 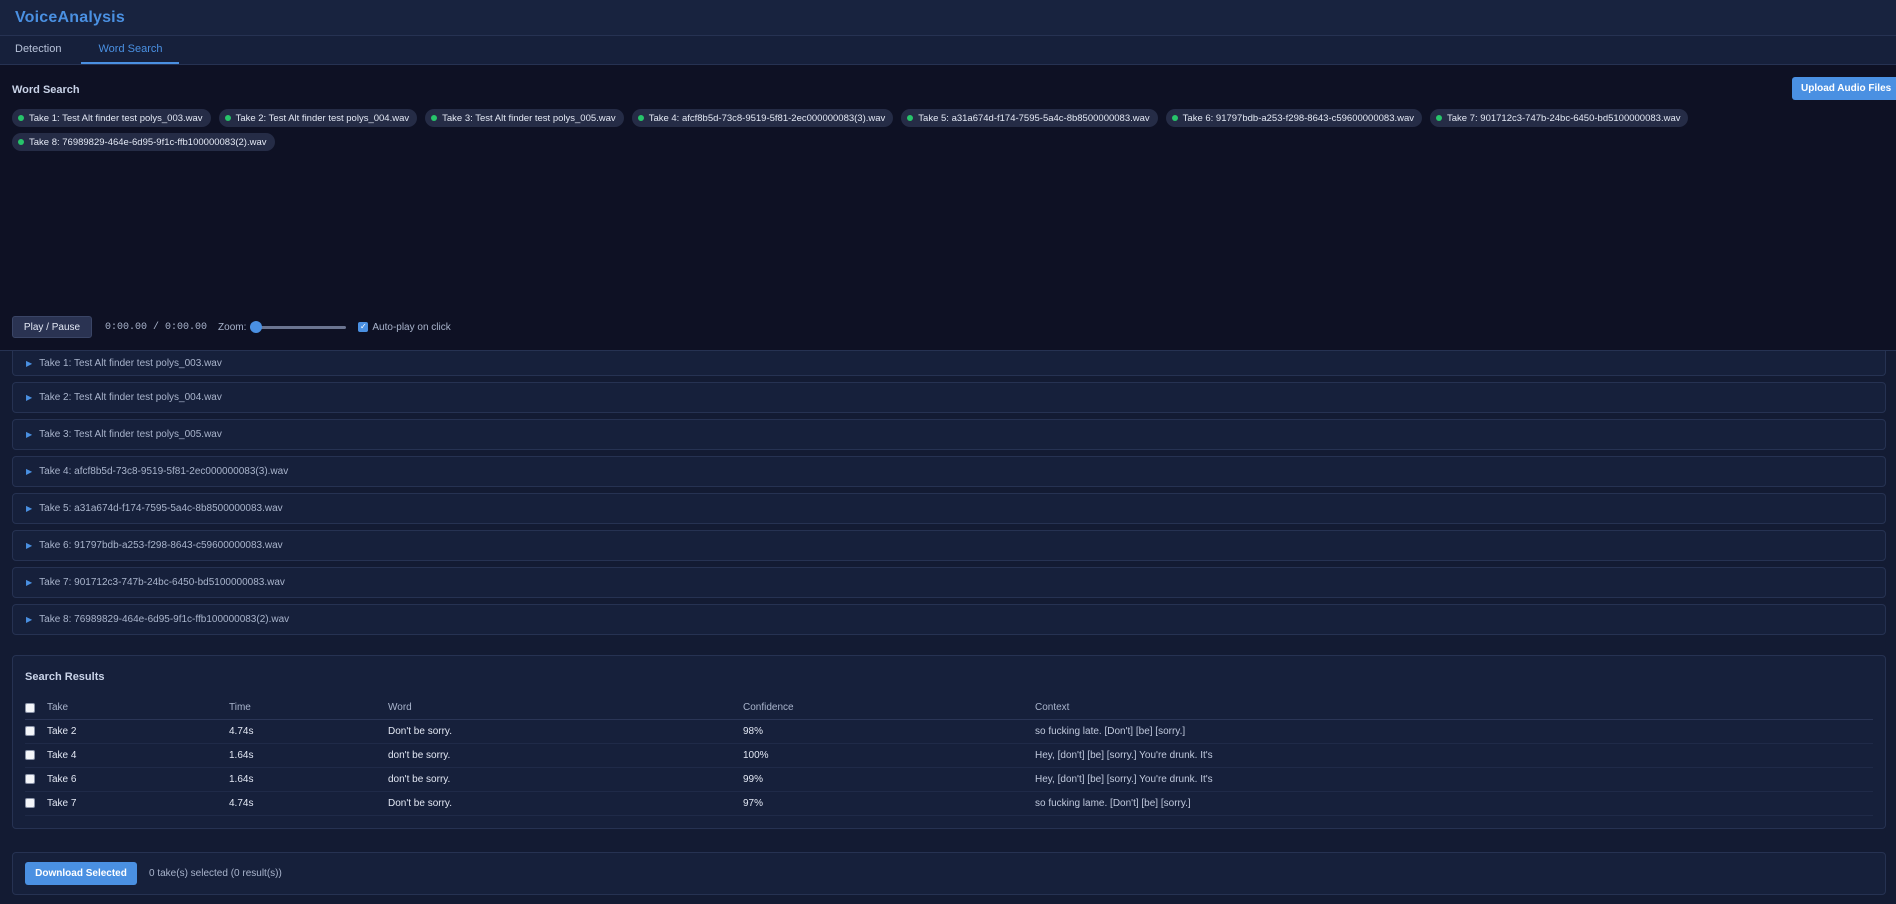 What do you see at coordinates (308, 708) in the screenshot?
I see `column-header-time: Time` at bounding box center [308, 708].